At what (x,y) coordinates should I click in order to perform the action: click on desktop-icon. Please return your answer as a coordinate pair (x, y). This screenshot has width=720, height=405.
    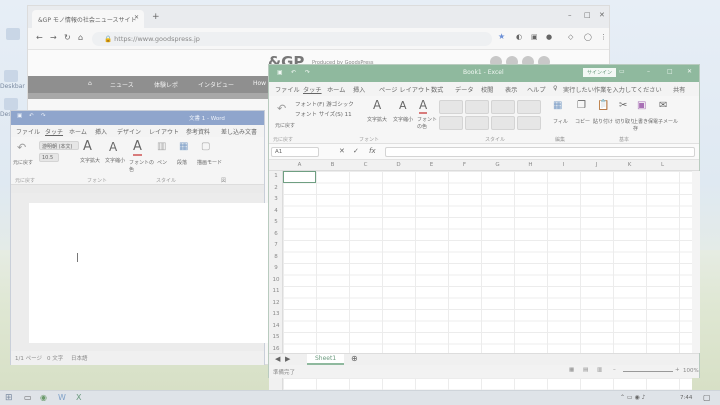
    Looking at the image, I should click on (13, 34).